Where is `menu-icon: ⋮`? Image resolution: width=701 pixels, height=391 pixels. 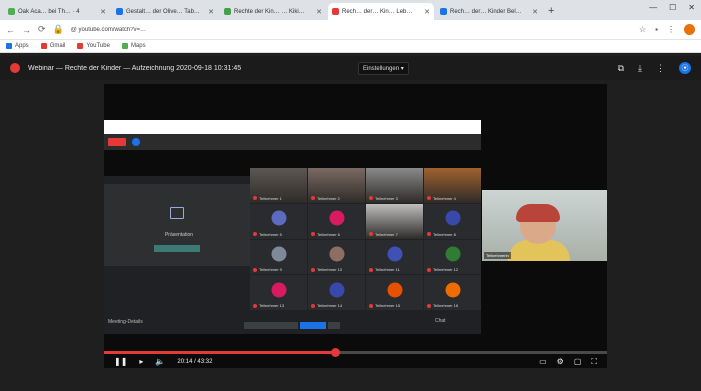
menu-icon: ⋮ is located at coordinates (671, 29).